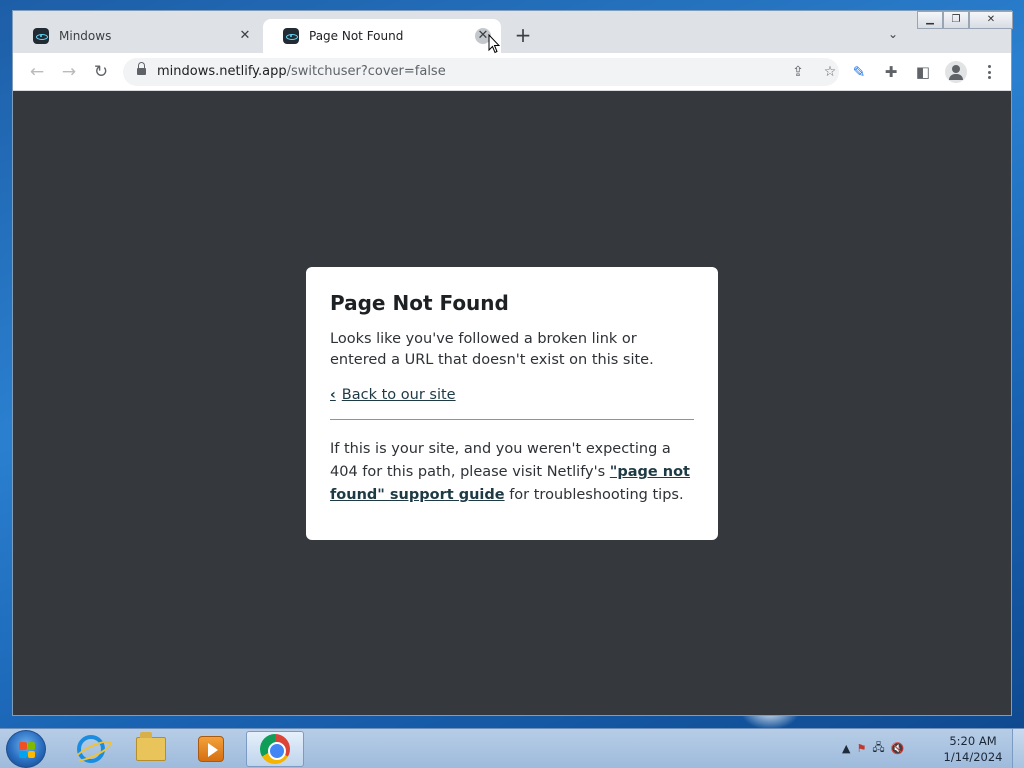 Image resolution: width=1024 pixels, height=768 pixels. What do you see at coordinates (956, 72) in the screenshot?
I see `profile-icon` at bounding box center [956, 72].